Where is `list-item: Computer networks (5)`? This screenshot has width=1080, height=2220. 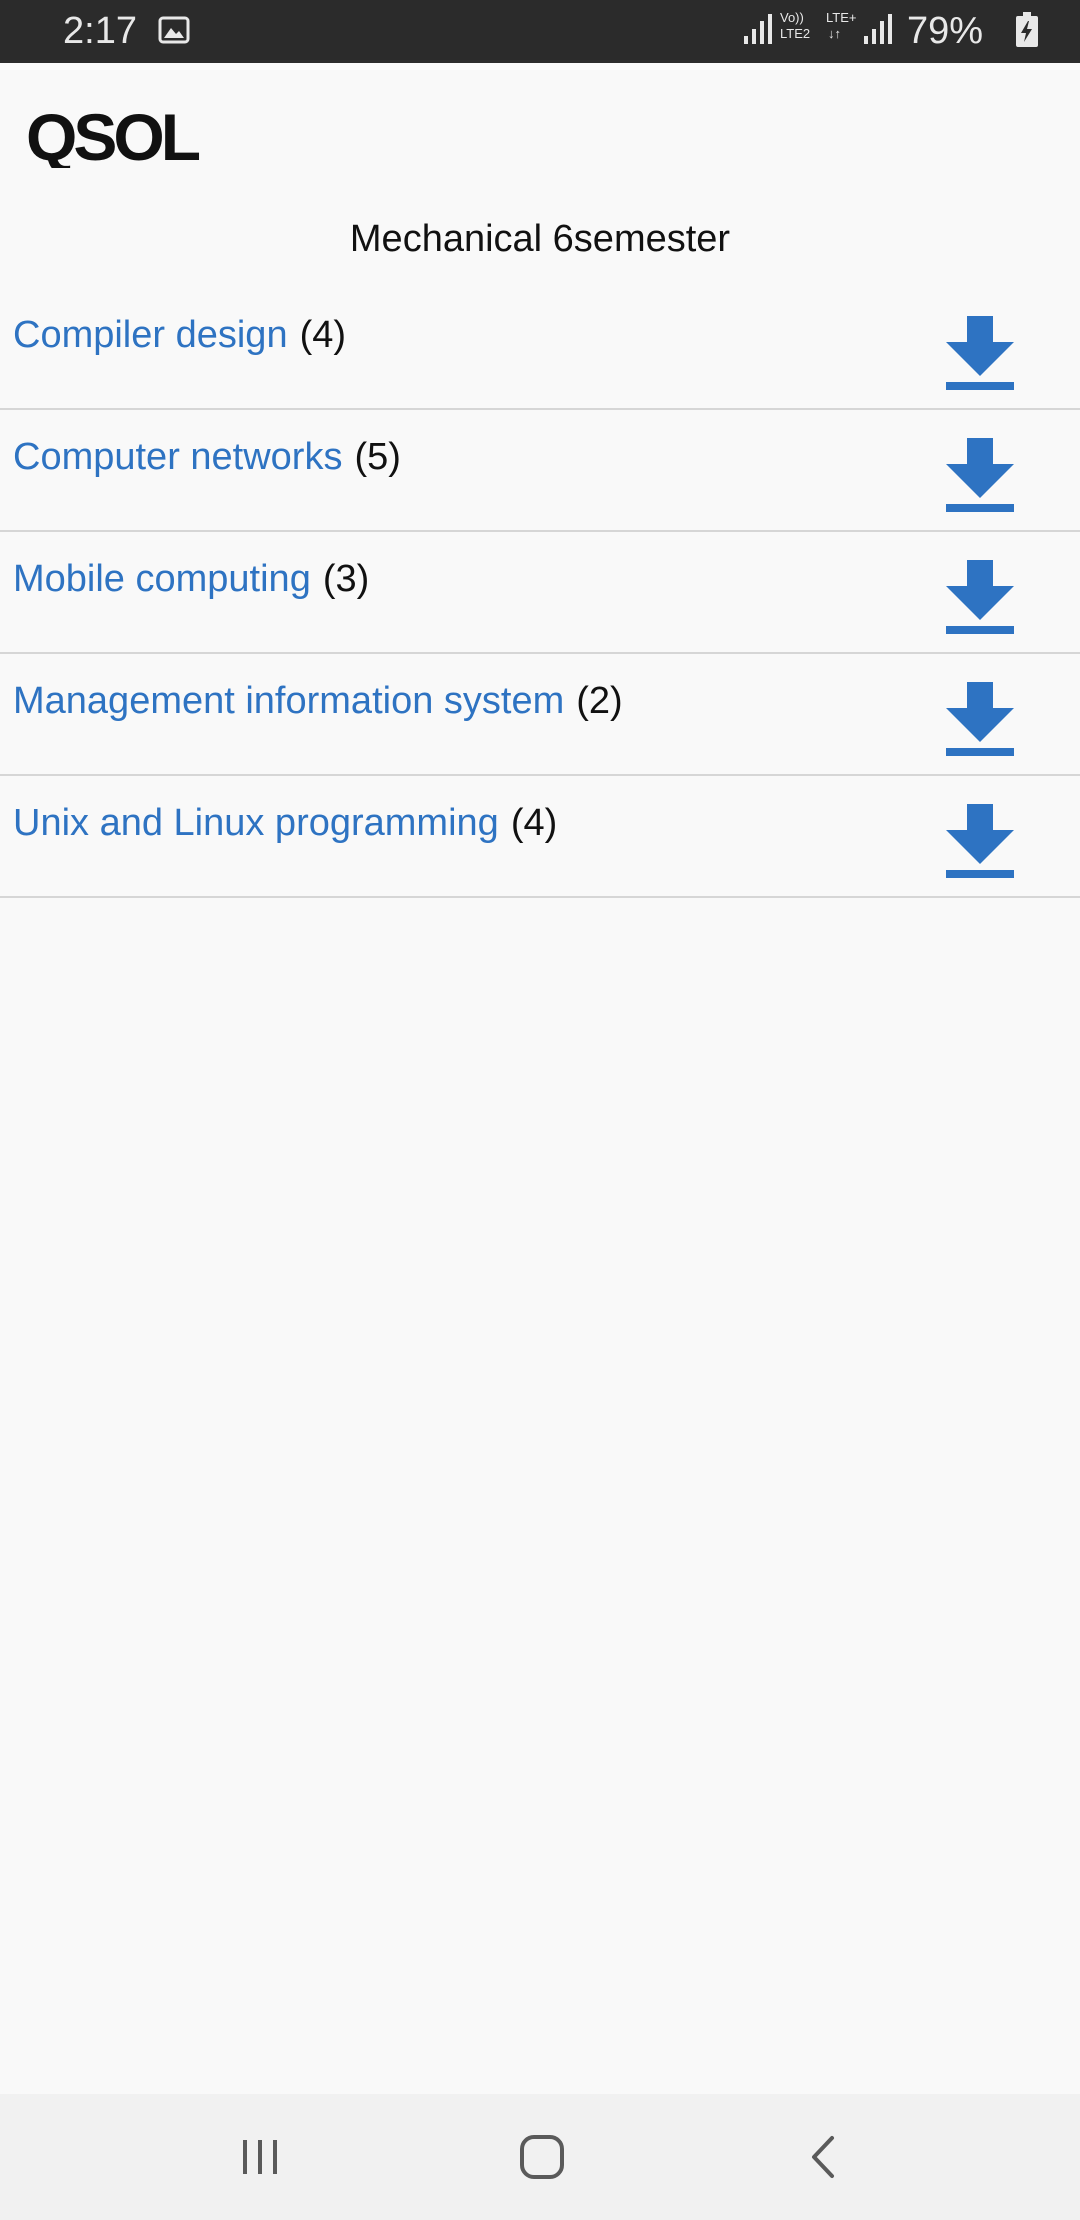 list-item: Computer networks (5) is located at coordinates (540, 471).